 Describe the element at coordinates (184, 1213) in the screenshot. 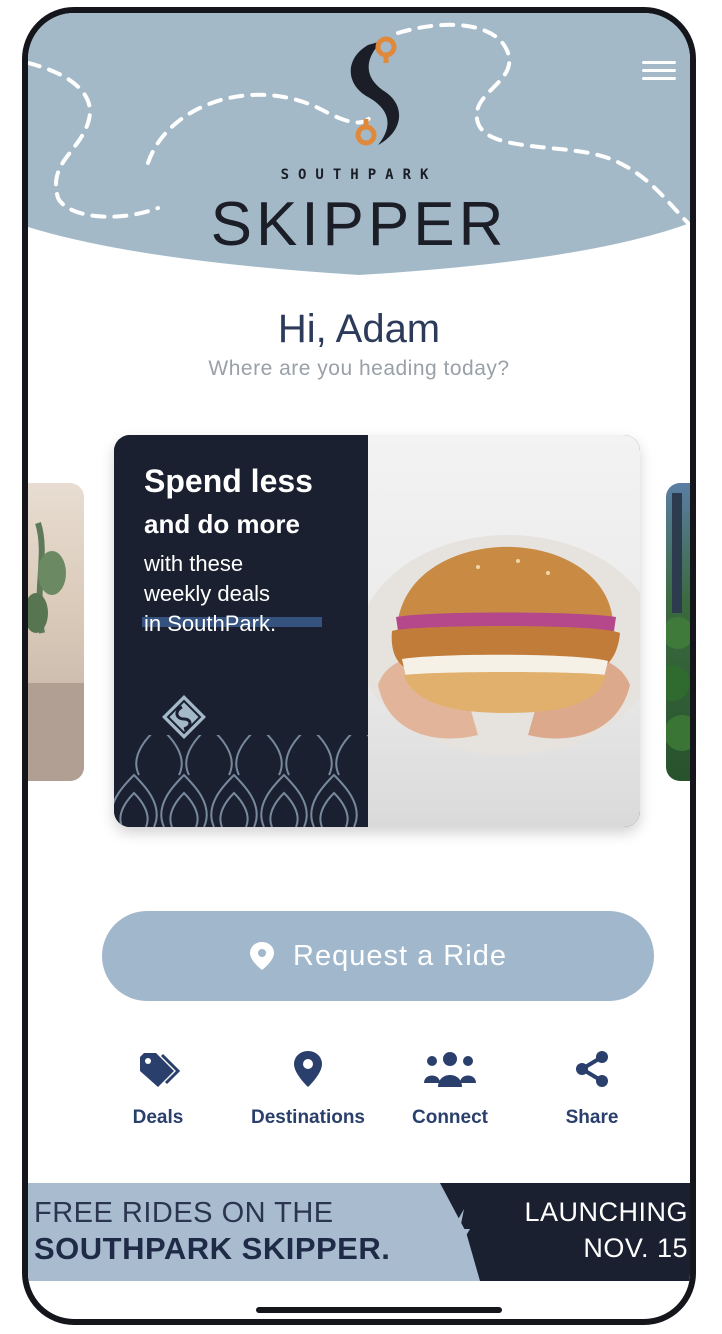

I see `banner-line-1: FREE RIDES ON THE` at that location.